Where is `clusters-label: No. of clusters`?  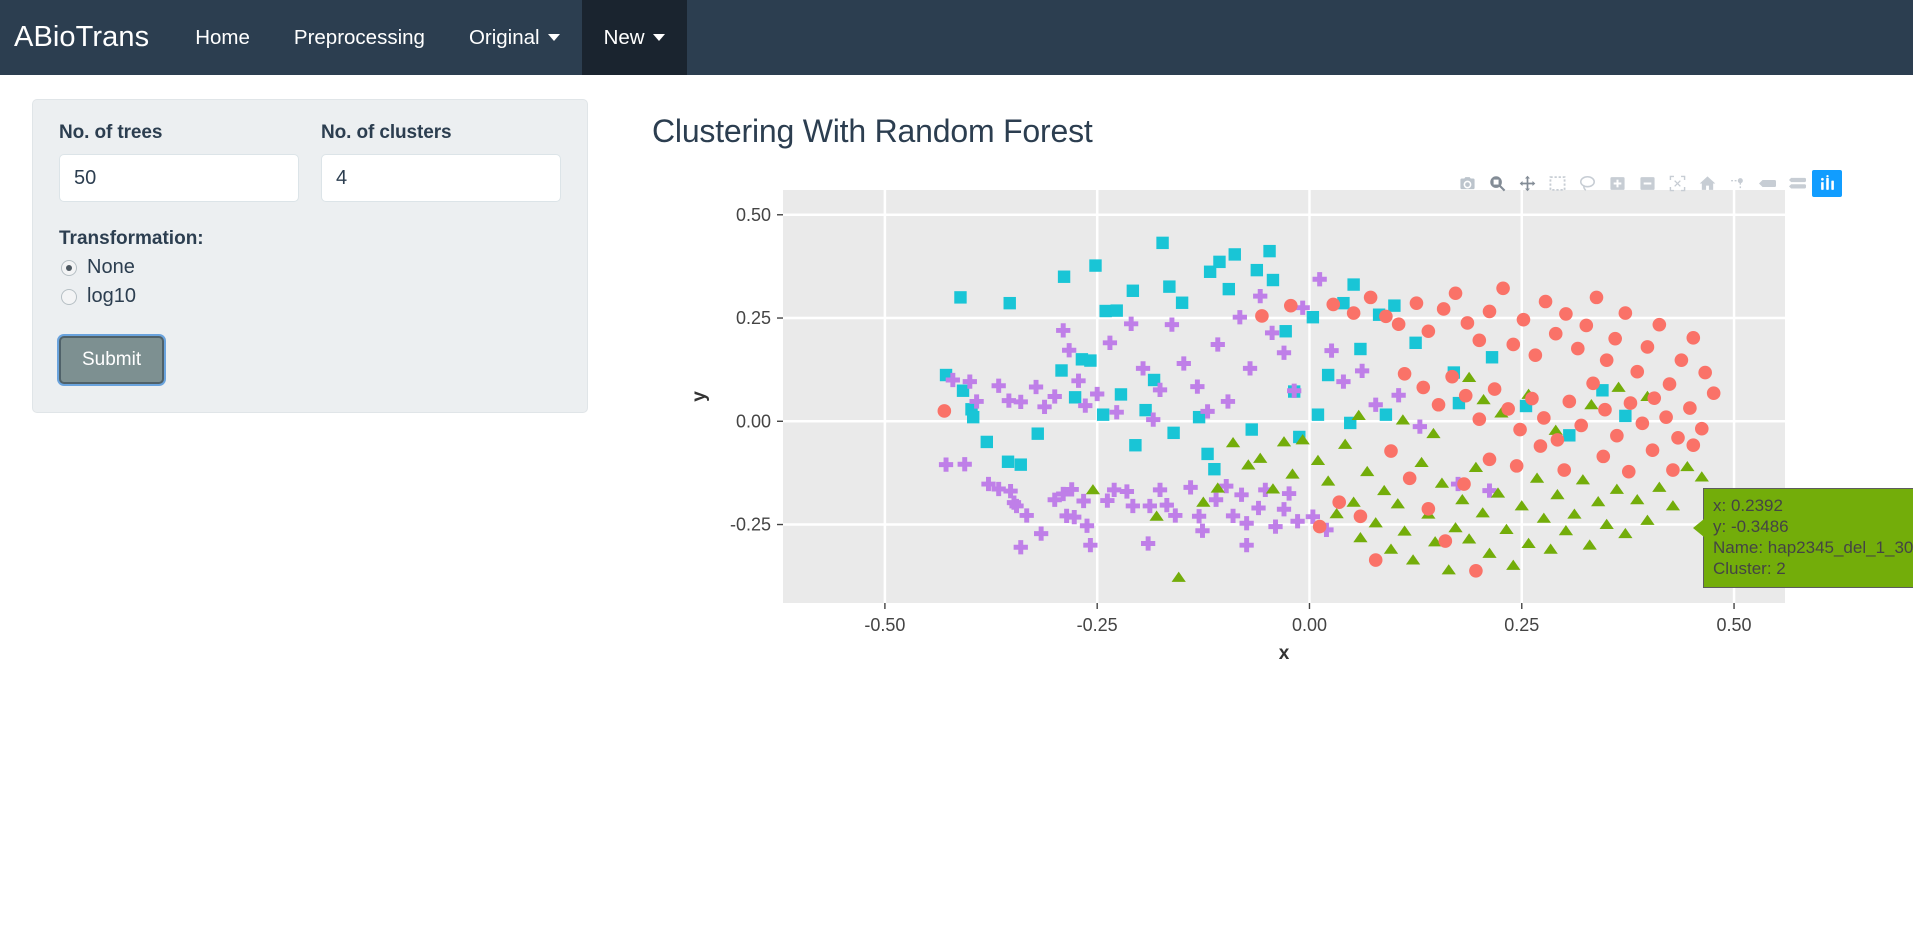
clusters-label: No. of clusters is located at coordinates (386, 132).